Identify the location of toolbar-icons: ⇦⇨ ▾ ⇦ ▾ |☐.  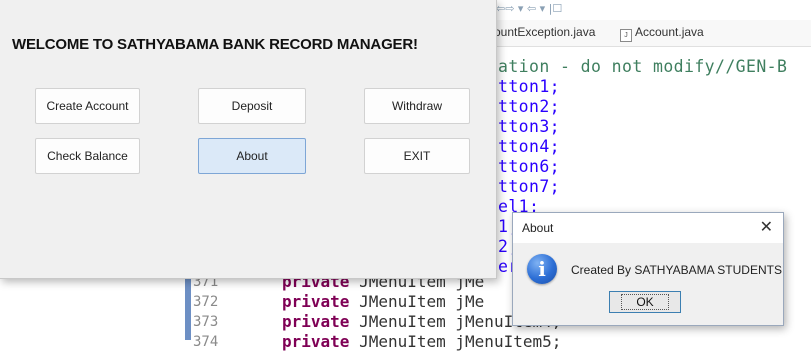
(529, 8).